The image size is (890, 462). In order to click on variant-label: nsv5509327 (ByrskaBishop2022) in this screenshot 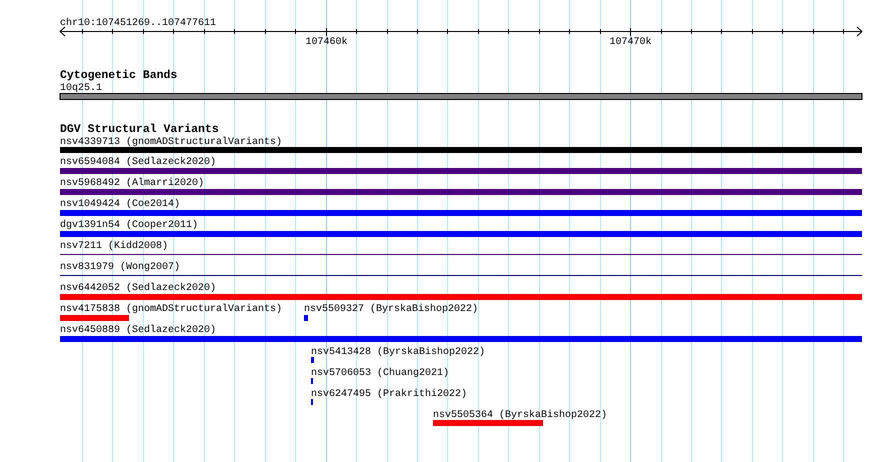, I will do `click(391, 309)`.